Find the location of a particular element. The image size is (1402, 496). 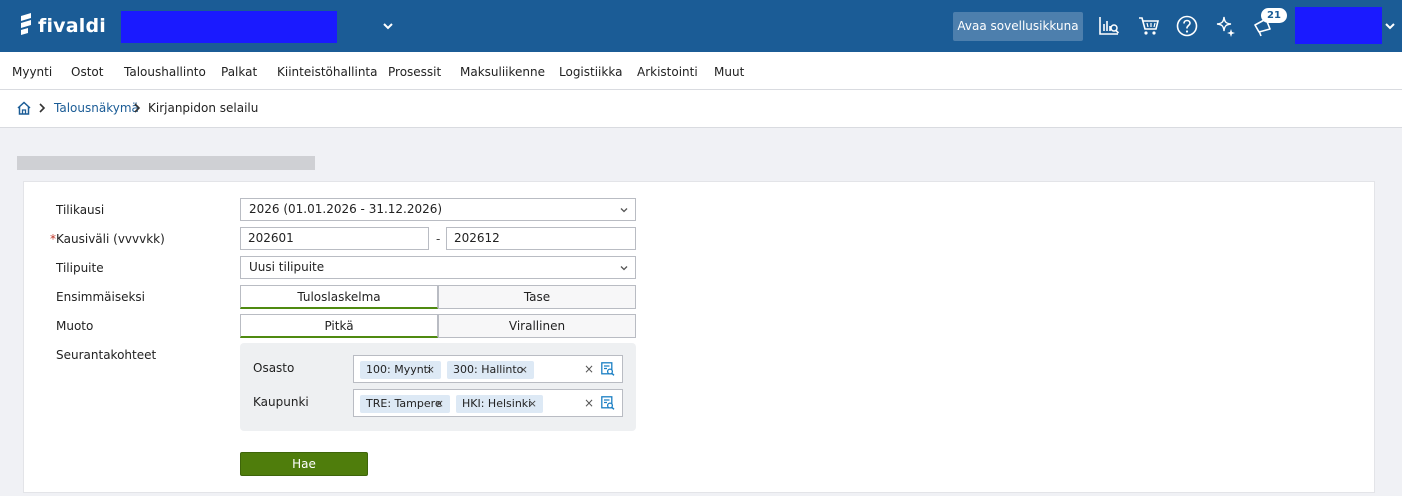

osasto-multiselect: 100: Myynti × 300: Hallinto × × is located at coordinates (488, 369).